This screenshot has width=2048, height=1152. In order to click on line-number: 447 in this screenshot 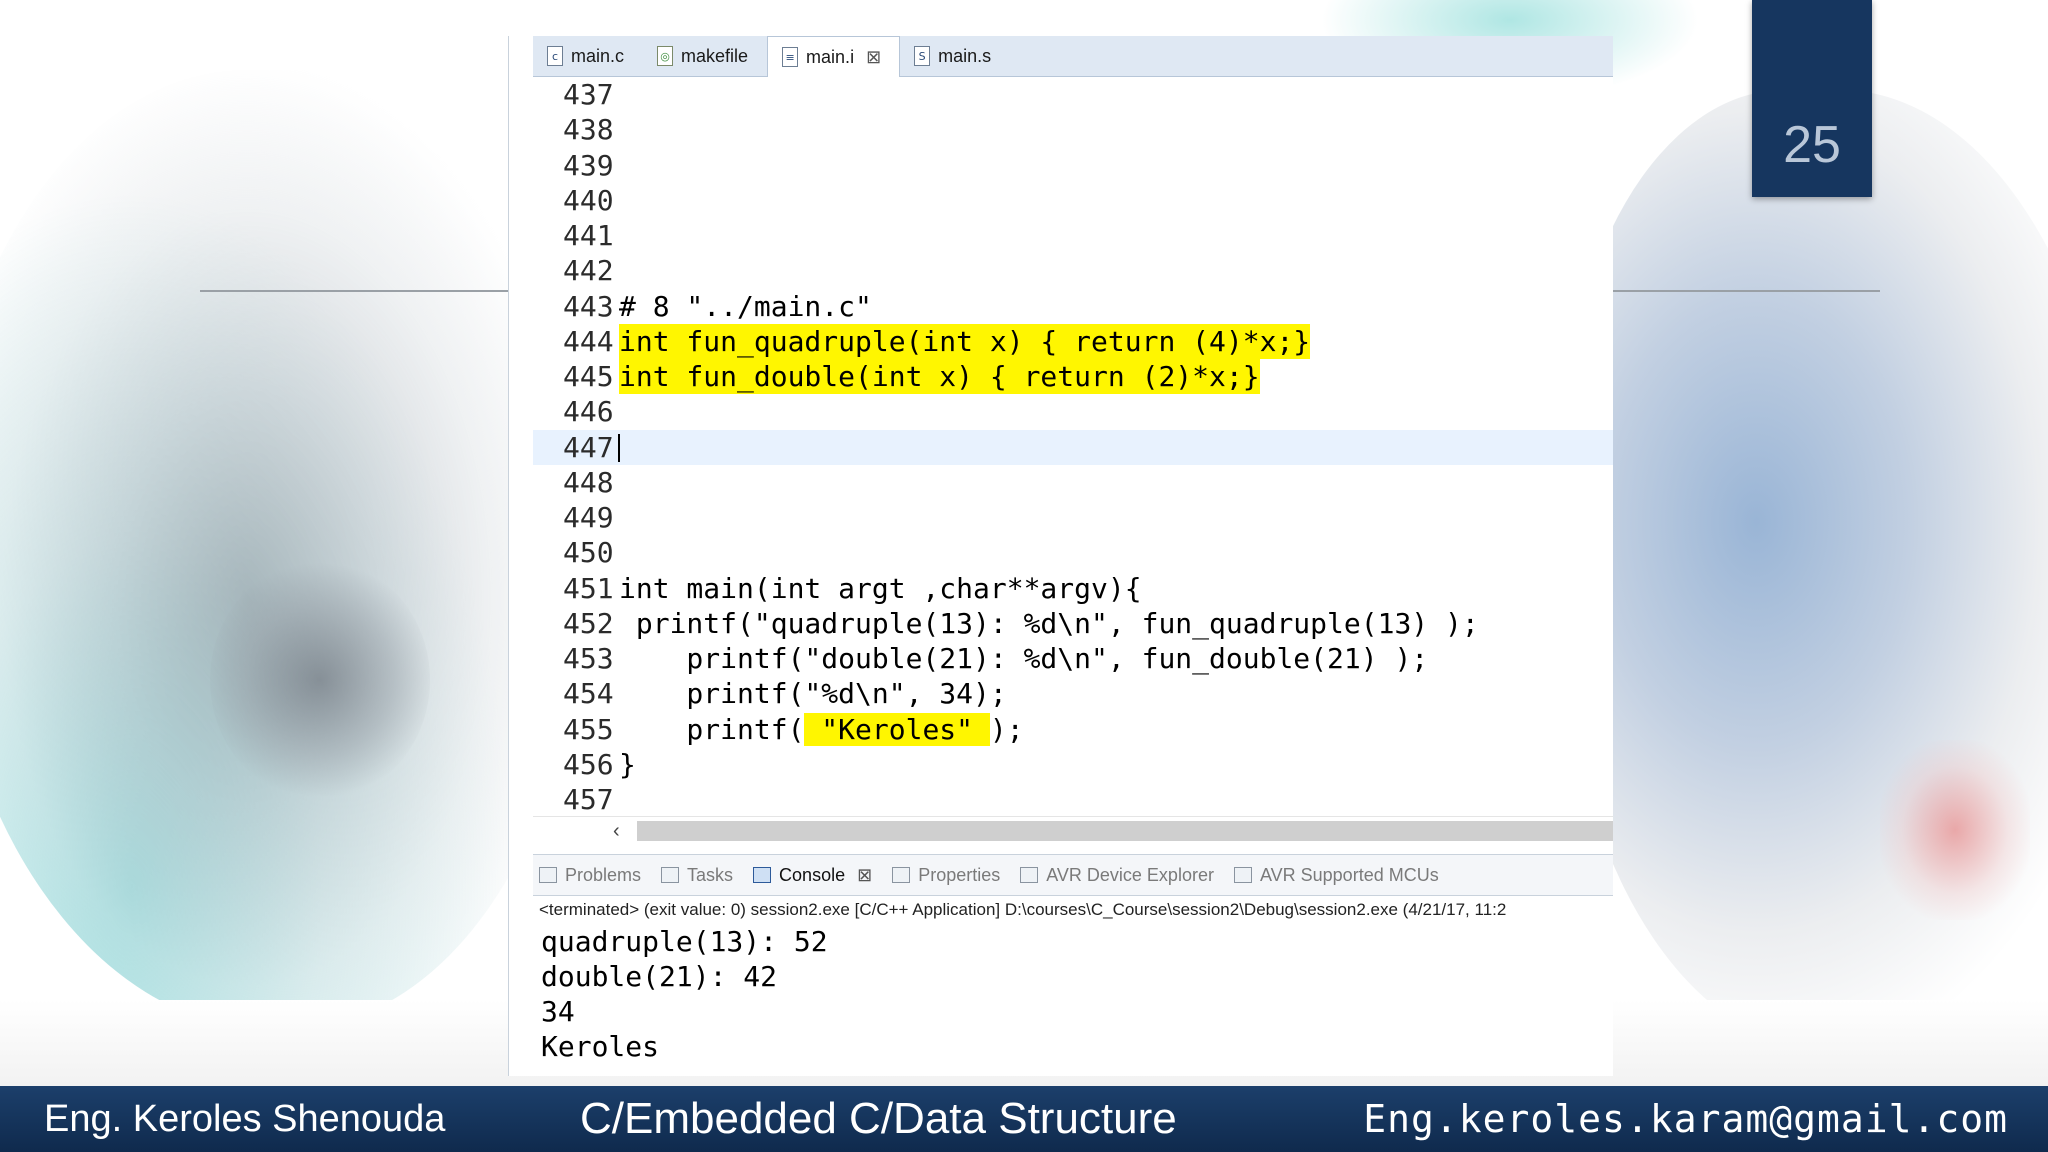, I will do `click(588, 447)`.